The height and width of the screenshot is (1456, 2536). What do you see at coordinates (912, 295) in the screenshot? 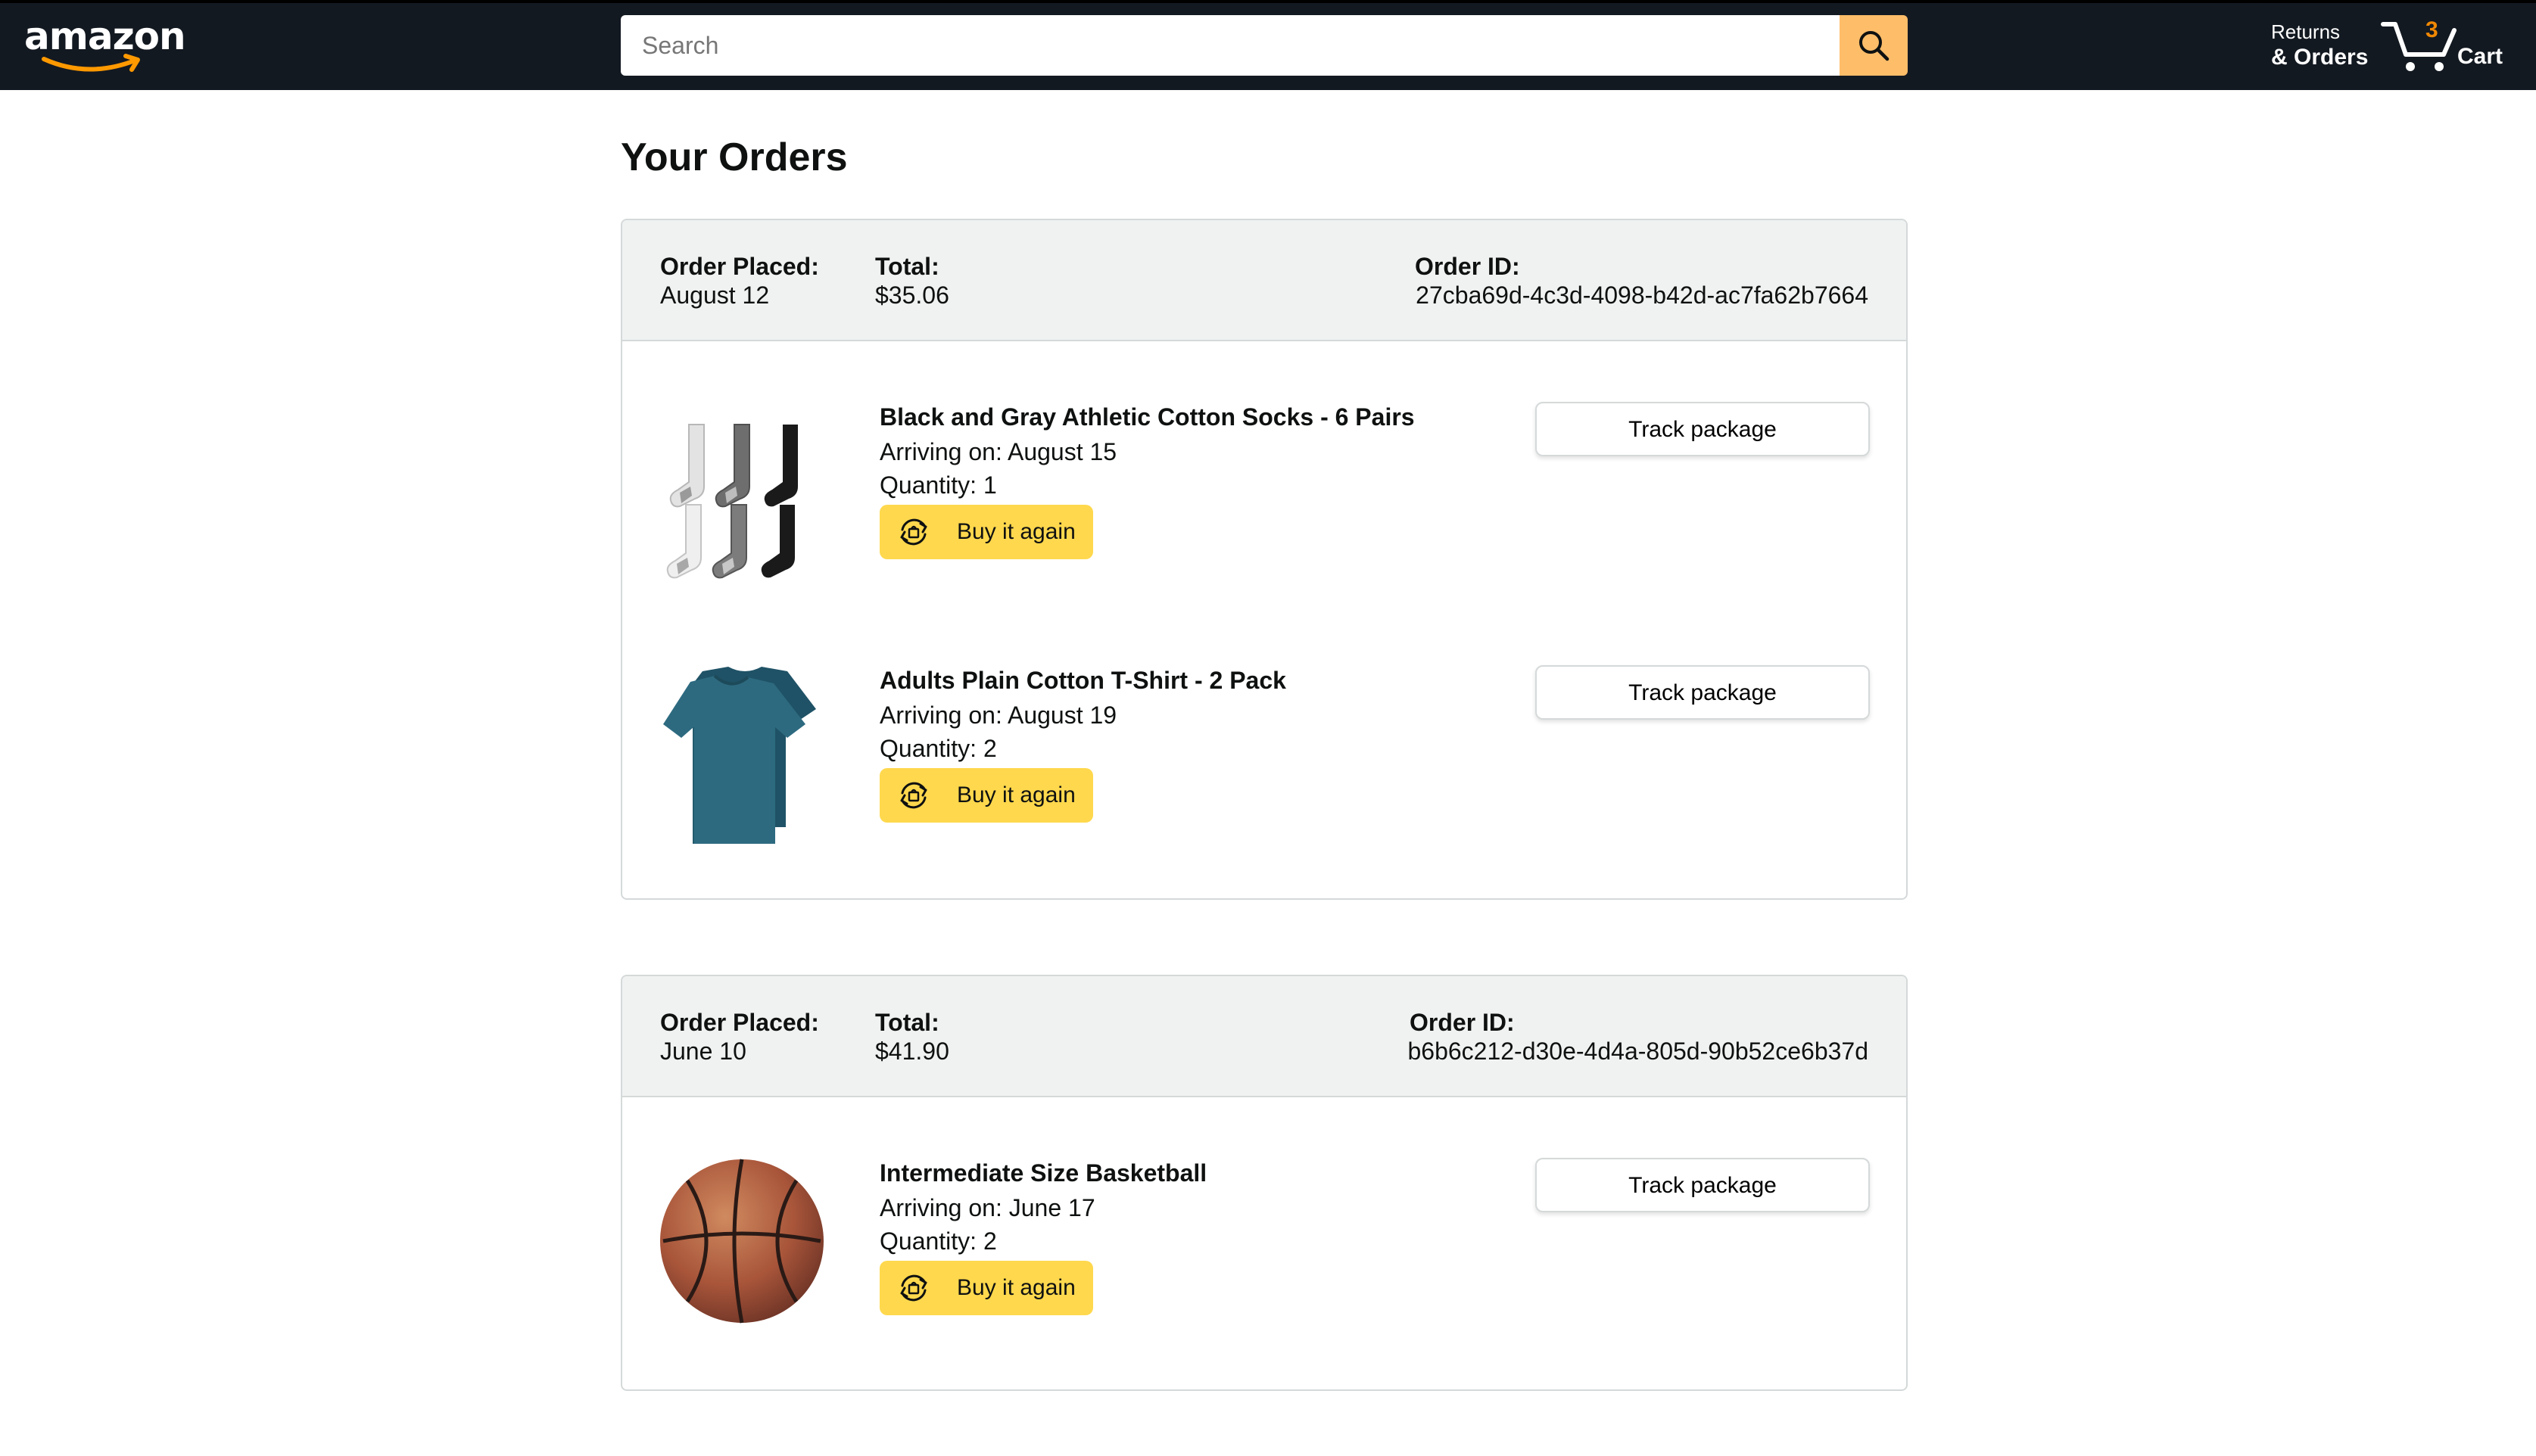
I see `order-total: $35.06` at bounding box center [912, 295].